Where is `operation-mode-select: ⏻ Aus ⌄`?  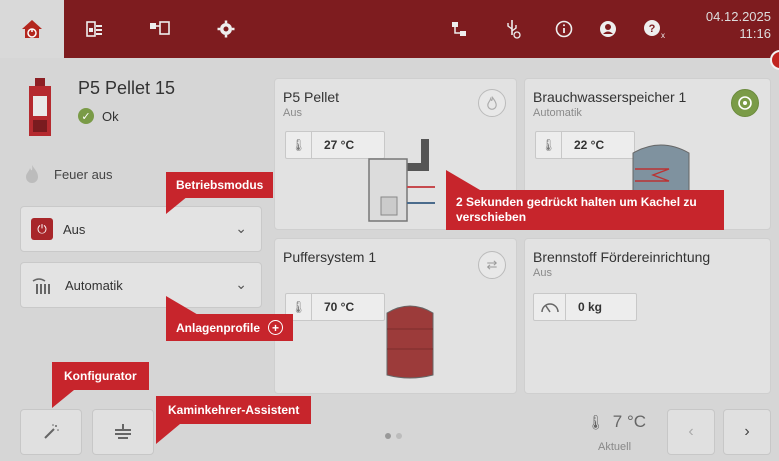 operation-mode-select: ⏻ Aus ⌄ is located at coordinates (141, 229).